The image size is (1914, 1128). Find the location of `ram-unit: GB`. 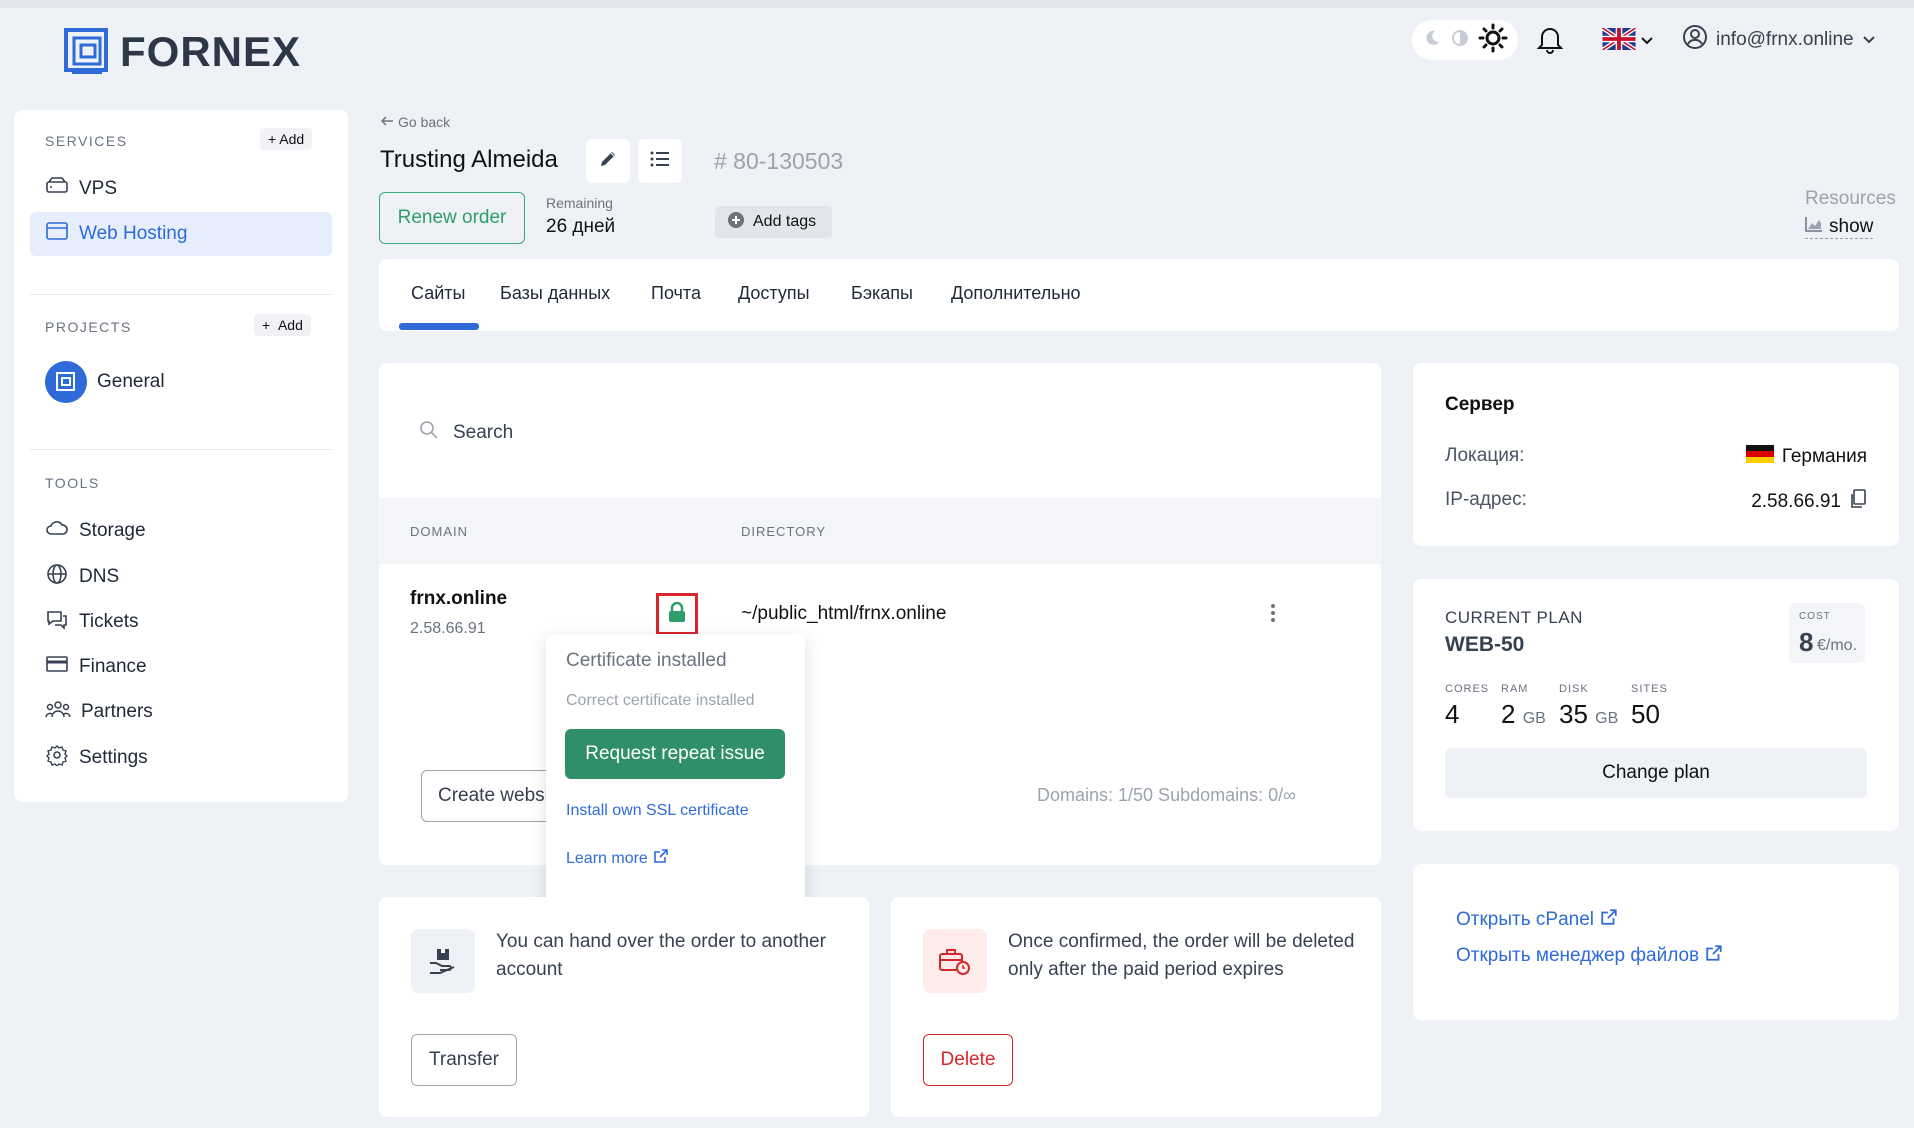

ram-unit: GB is located at coordinates (1534, 718).